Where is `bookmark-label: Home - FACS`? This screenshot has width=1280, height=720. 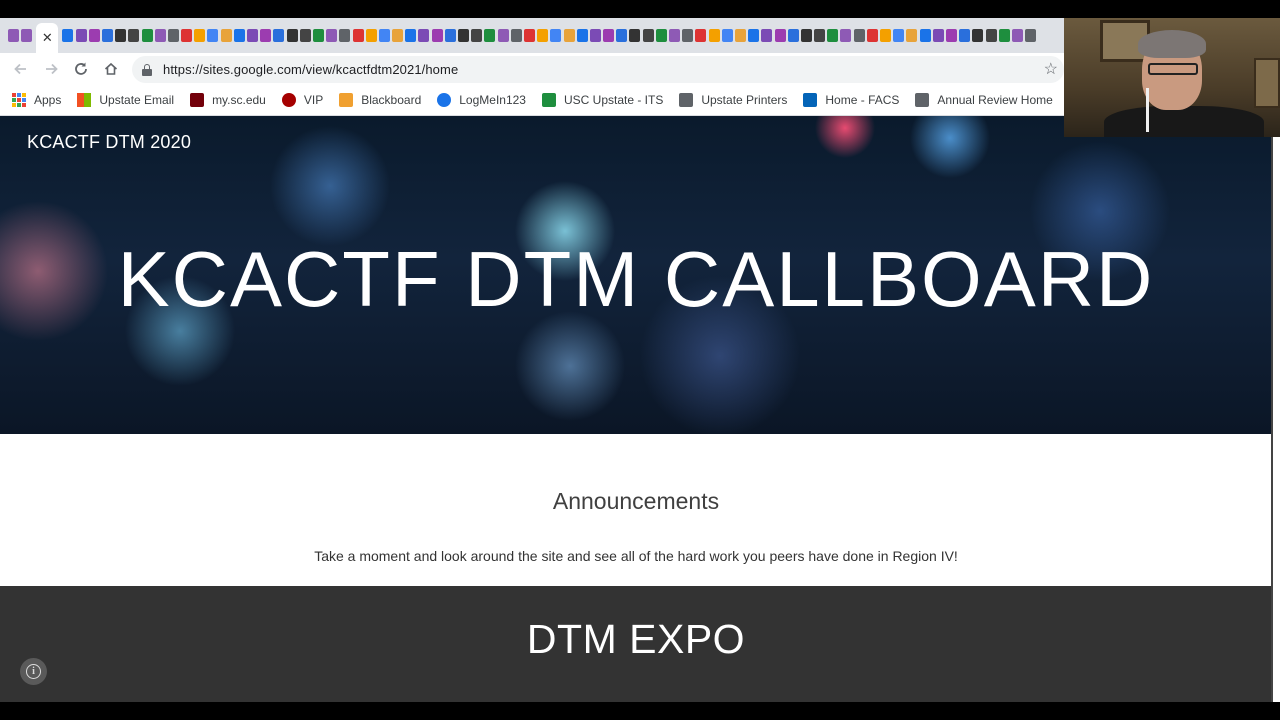 bookmark-label: Home - FACS is located at coordinates (862, 100).